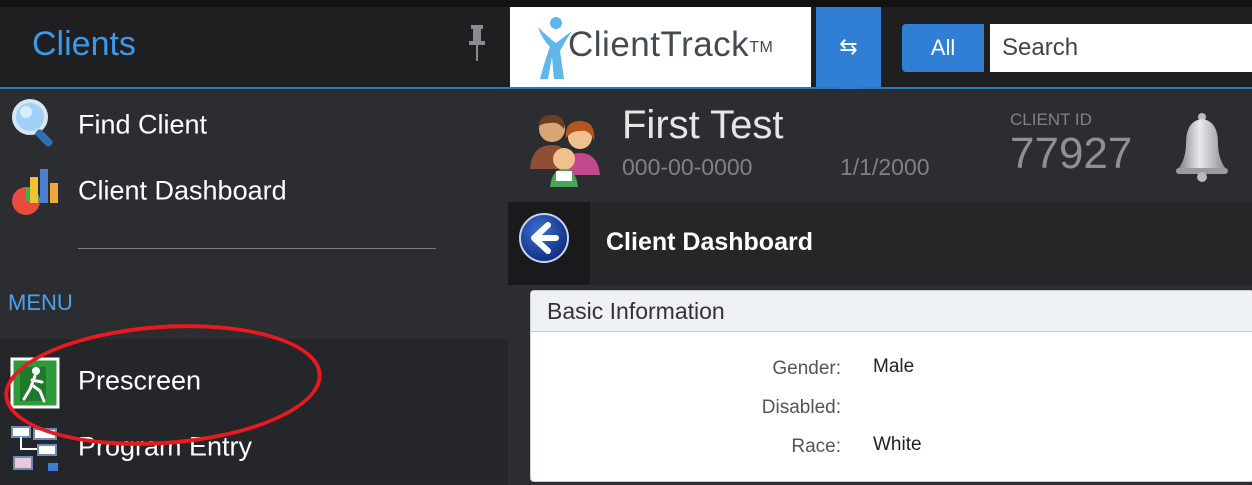 The height and width of the screenshot is (485, 1252). I want to click on back-arrow-icon, so click(544, 238).